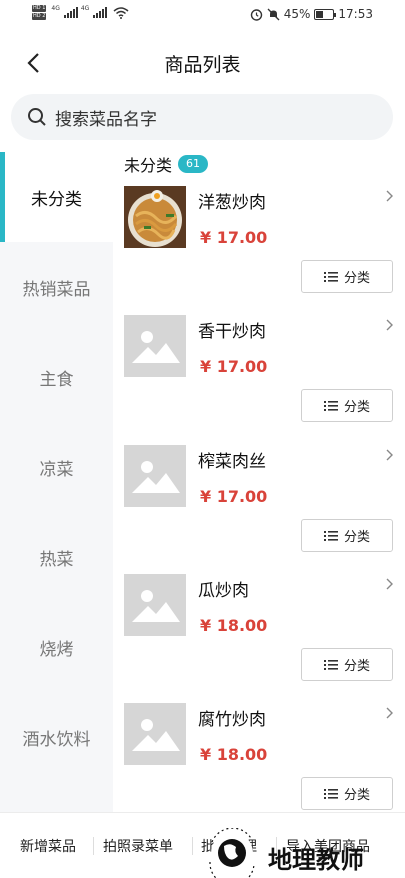 The image size is (405, 878). What do you see at coordinates (232, 720) in the screenshot?
I see `product-name: 腐竹炒肉` at bounding box center [232, 720].